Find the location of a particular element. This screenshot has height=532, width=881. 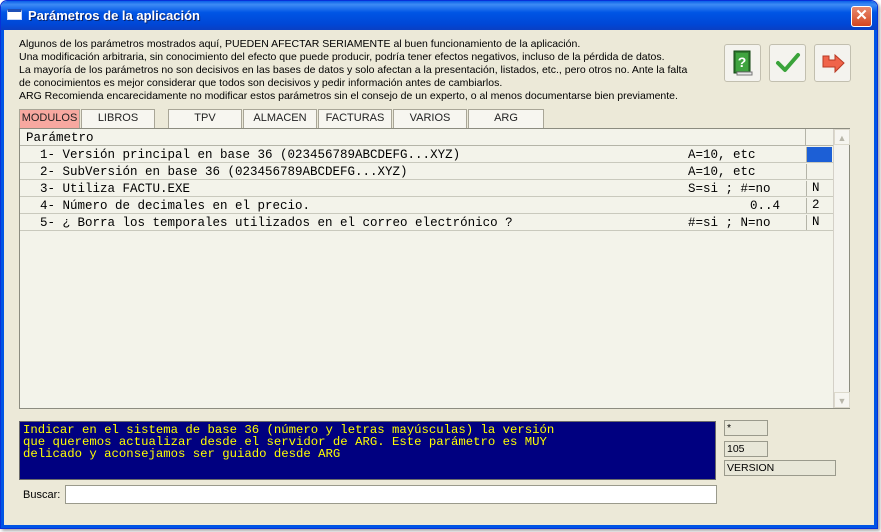

scroll-down-button: ▼ is located at coordinates (842, 400).